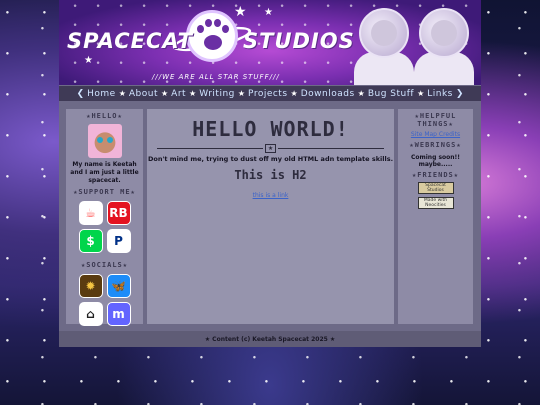 This screenshot has height=405, width=540. Describe the element at coordinates (104, 116) in the screenshot. I see `hello-heading: ★HELLO★` at that location.